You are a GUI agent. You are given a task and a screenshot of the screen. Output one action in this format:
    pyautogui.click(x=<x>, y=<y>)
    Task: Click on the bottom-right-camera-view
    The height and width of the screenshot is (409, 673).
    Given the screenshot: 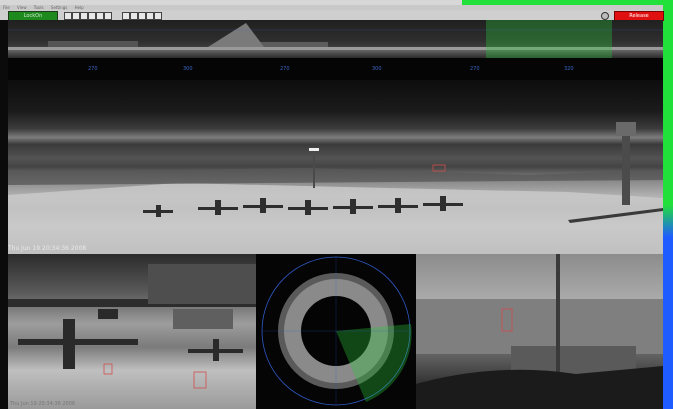 What is the action you would take?
    pyautogui.click(x=539, y=331)
    